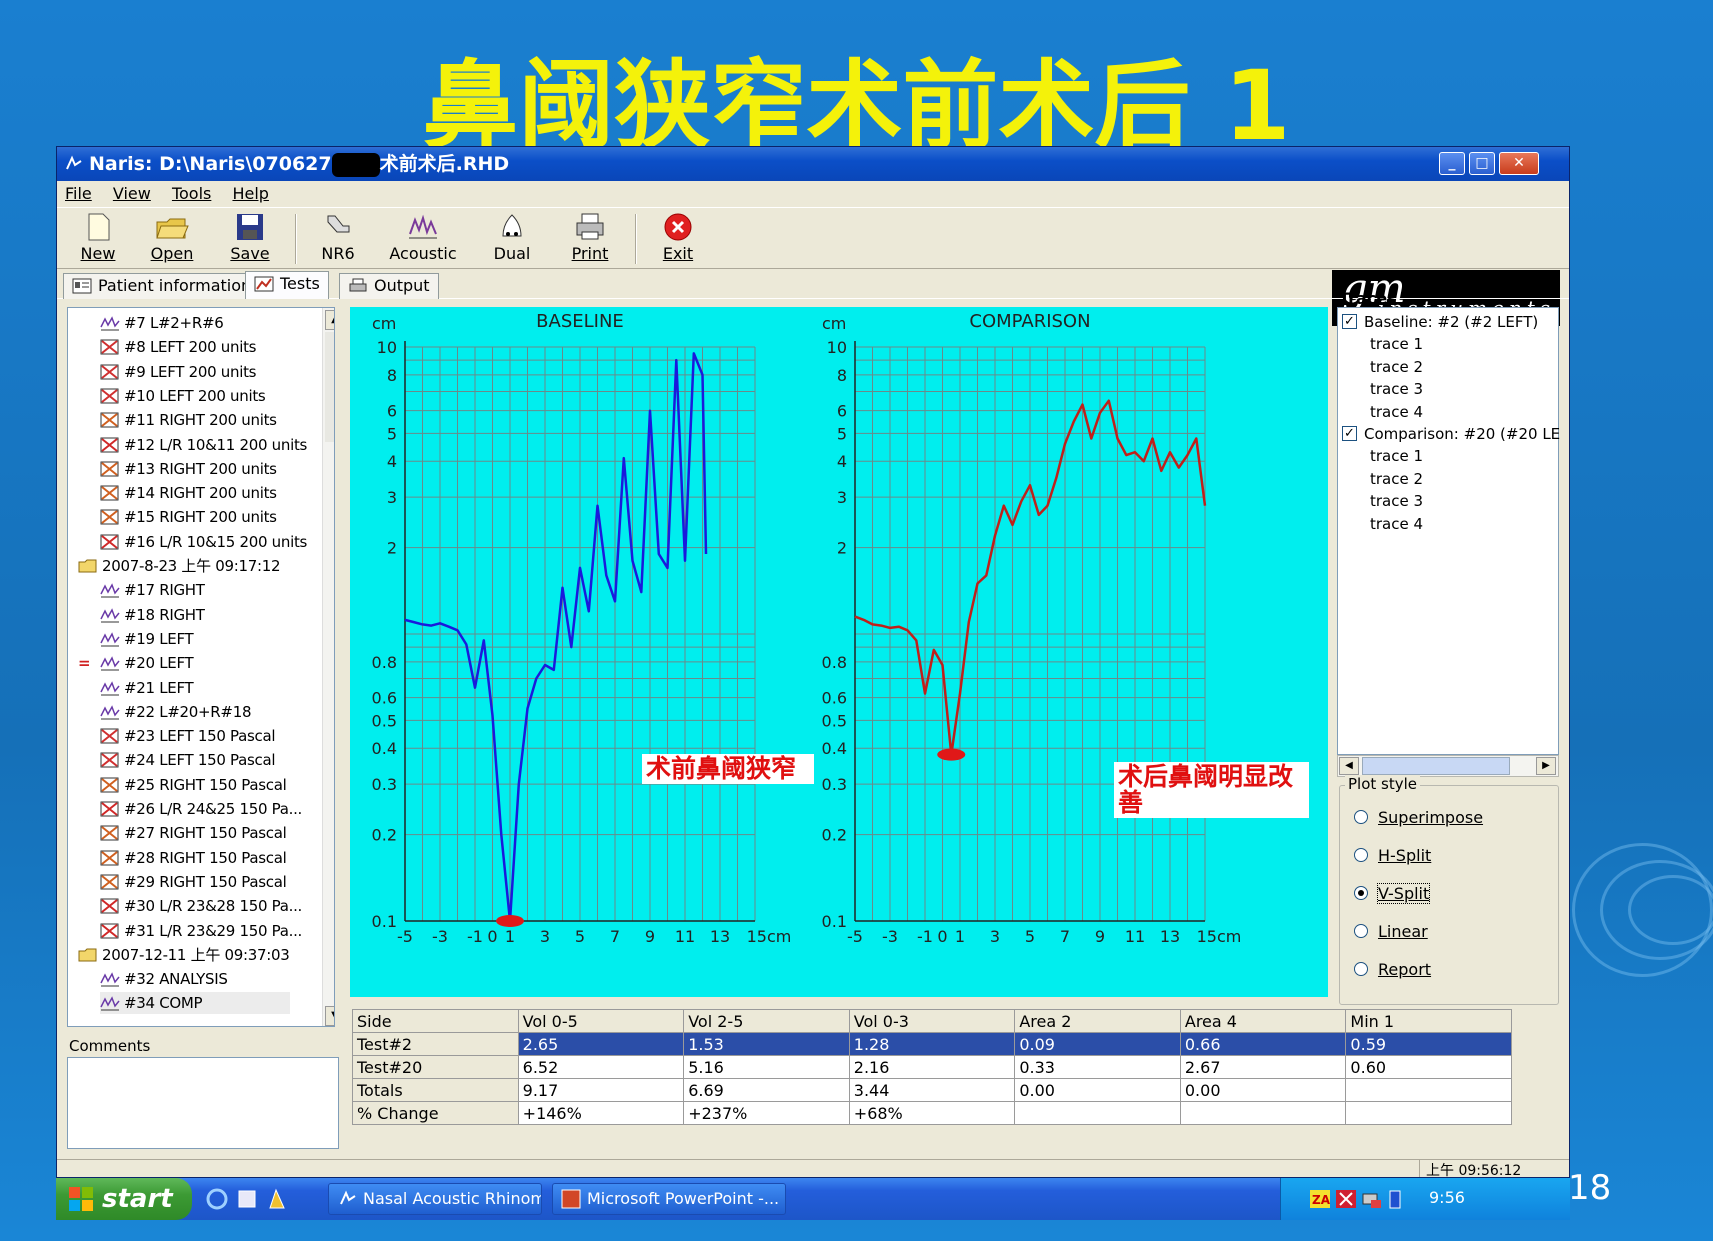 The image size is (1713, 1241). Describe the element at coordinates (247, 1199) in the screenshot. I see `outlook-quicklaunch-icon` at that location.